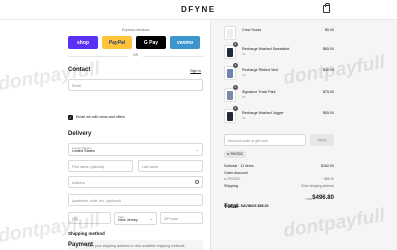 The height and width of the screenshot is (250, 397). I want to click on total-savings: ⊗ TOTAL SAVINGS $55.20, so click(246, 206).